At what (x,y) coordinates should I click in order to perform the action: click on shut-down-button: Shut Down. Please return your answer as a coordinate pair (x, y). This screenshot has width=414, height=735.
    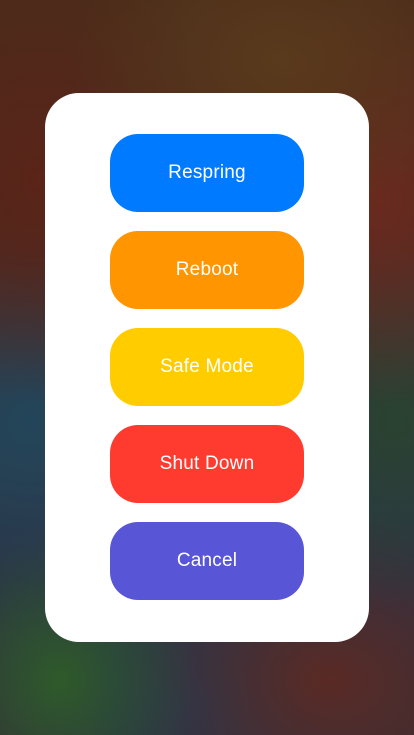
    Looking at the image, I should click on (207, 464).